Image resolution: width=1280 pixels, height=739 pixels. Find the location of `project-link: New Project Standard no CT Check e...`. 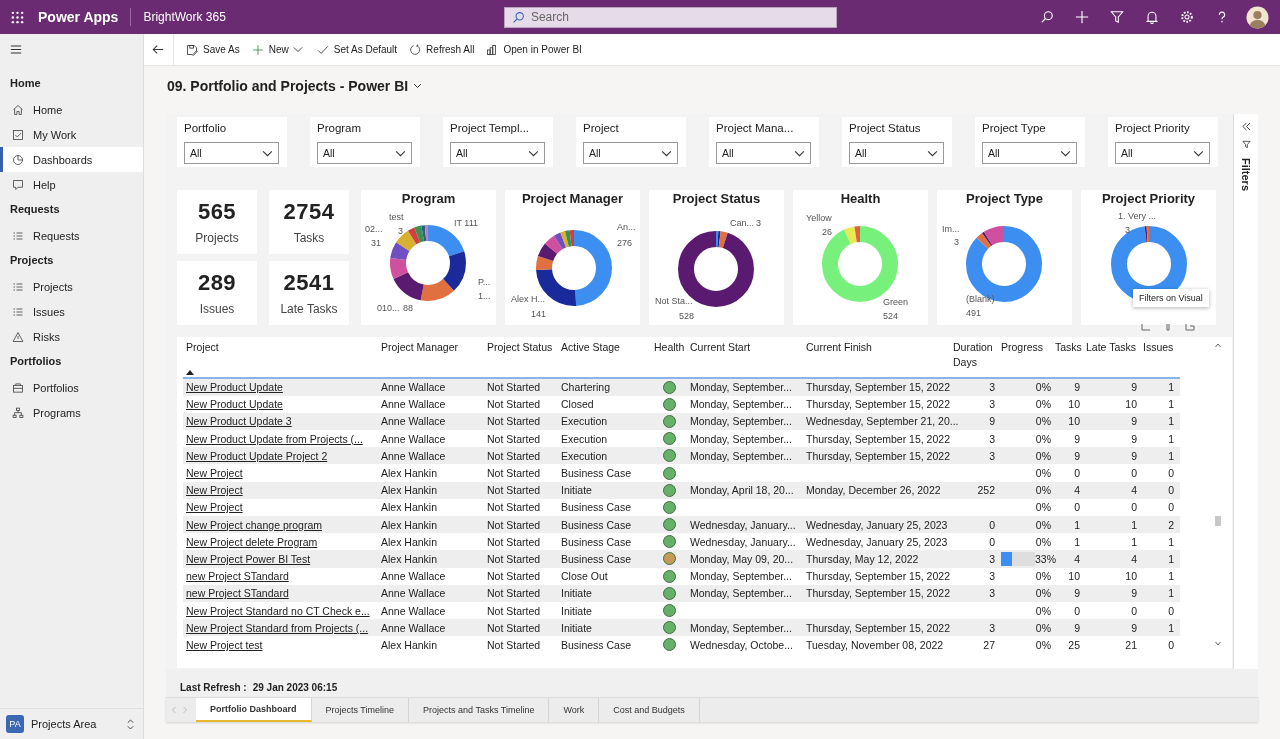

project-link: New Project Standard no CT Check e... is located at coordinates (280, 610).